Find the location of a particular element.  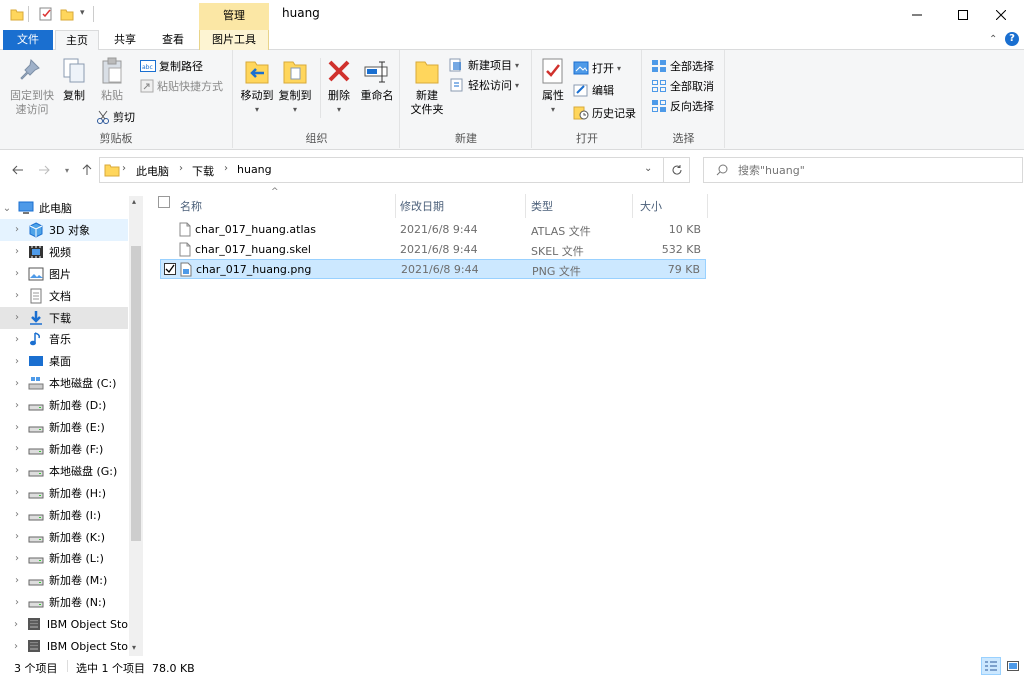

copy-to-button: 复制到 ▾ is located at coordinates (295, 86).